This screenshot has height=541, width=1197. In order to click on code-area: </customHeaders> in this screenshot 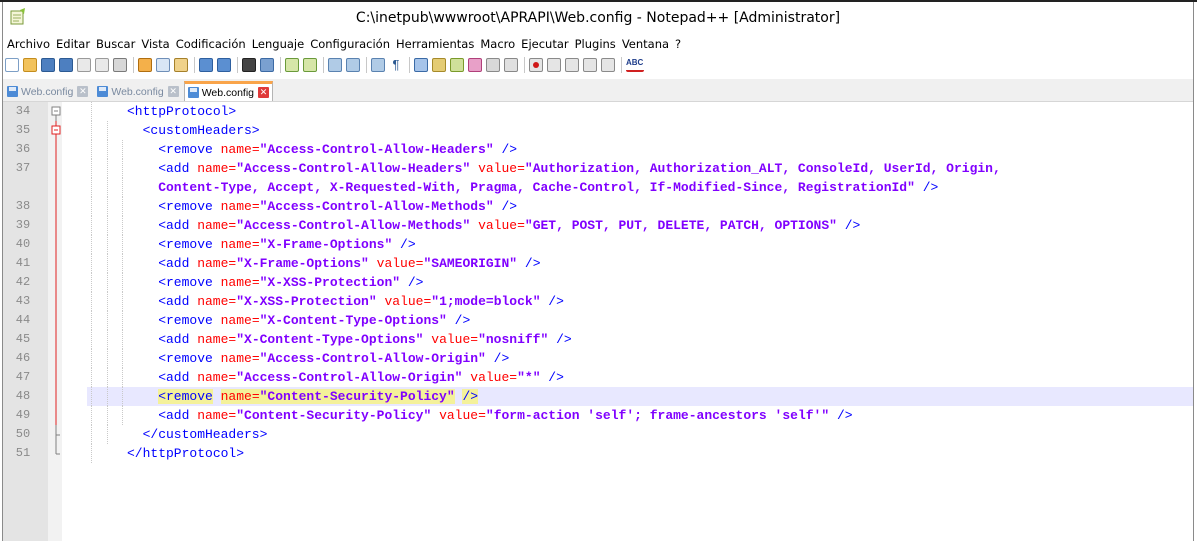, I will do `click(640, 434)`.